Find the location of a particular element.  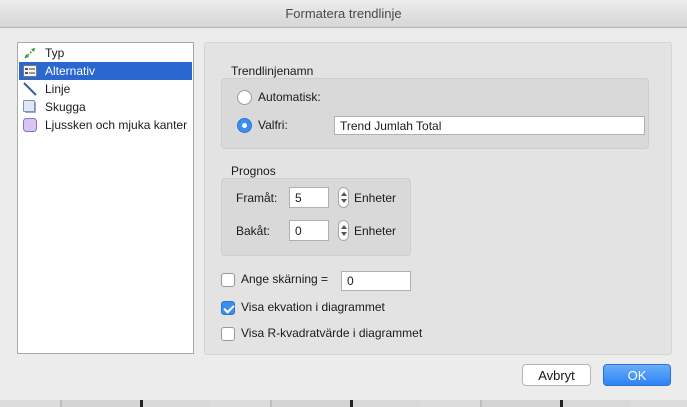

backward-label: Bakåt: is located at coordinates (253, 231).